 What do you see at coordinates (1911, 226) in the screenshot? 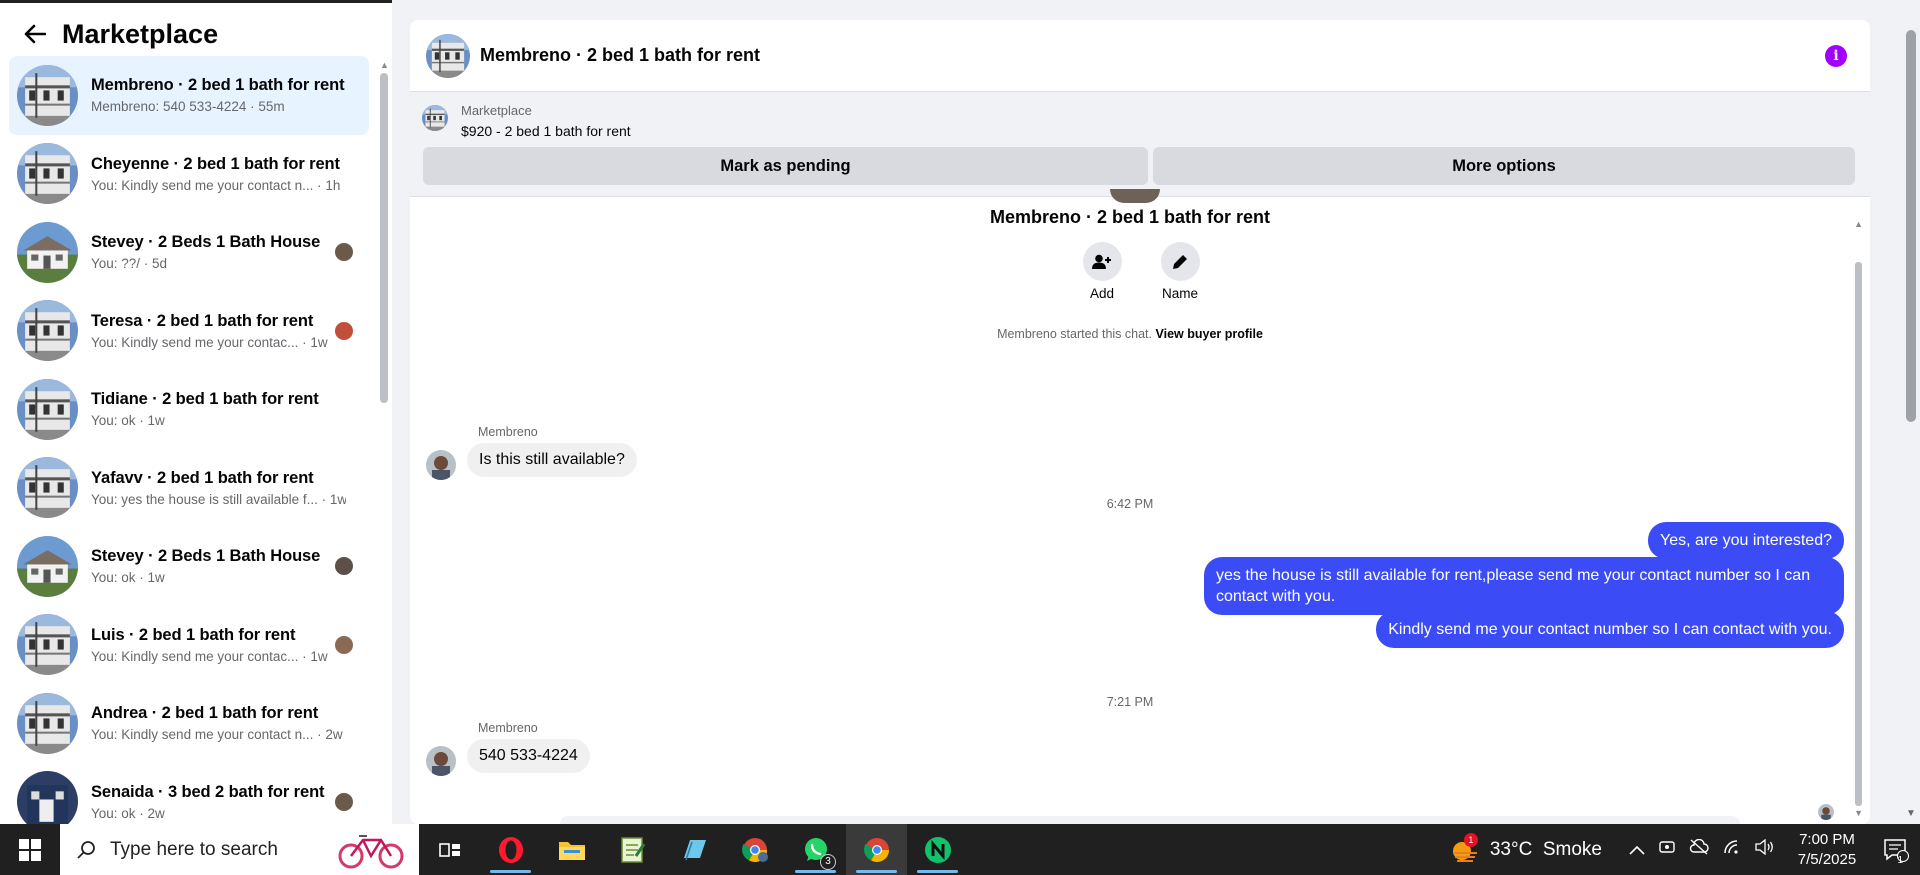
I see `page-scrollbar` at bounding box center [1911, 226].